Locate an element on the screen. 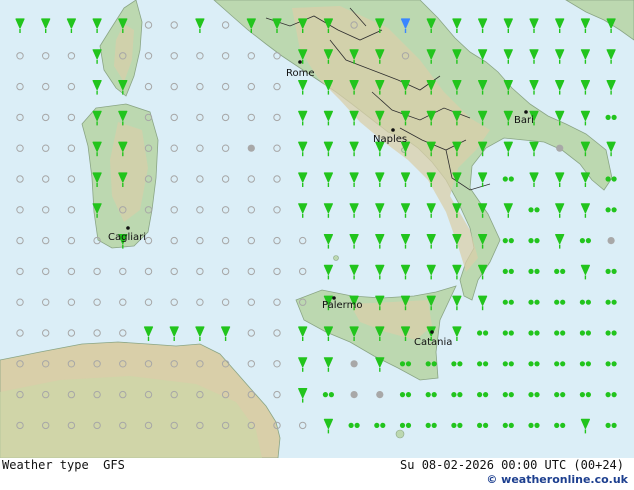  model-label: GFS is located at coordinates (114, 465).